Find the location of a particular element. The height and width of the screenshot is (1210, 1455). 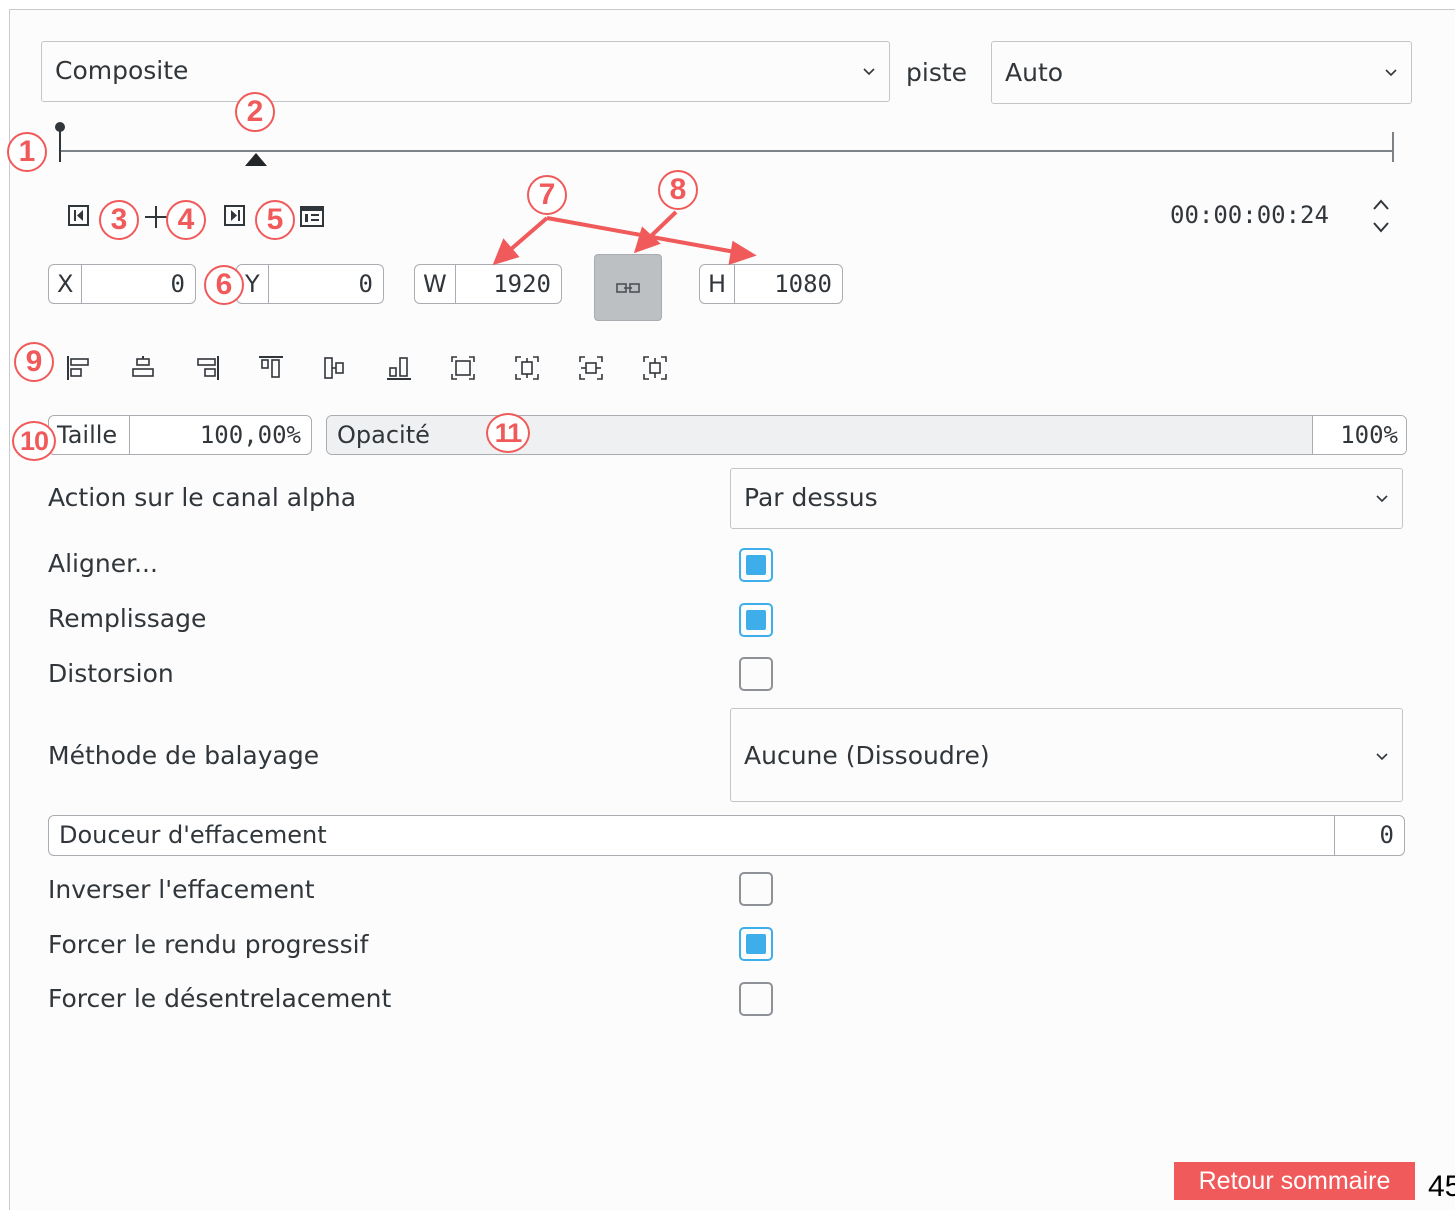

annotation-badge-11: 11 is located at coordinates (508, 433).